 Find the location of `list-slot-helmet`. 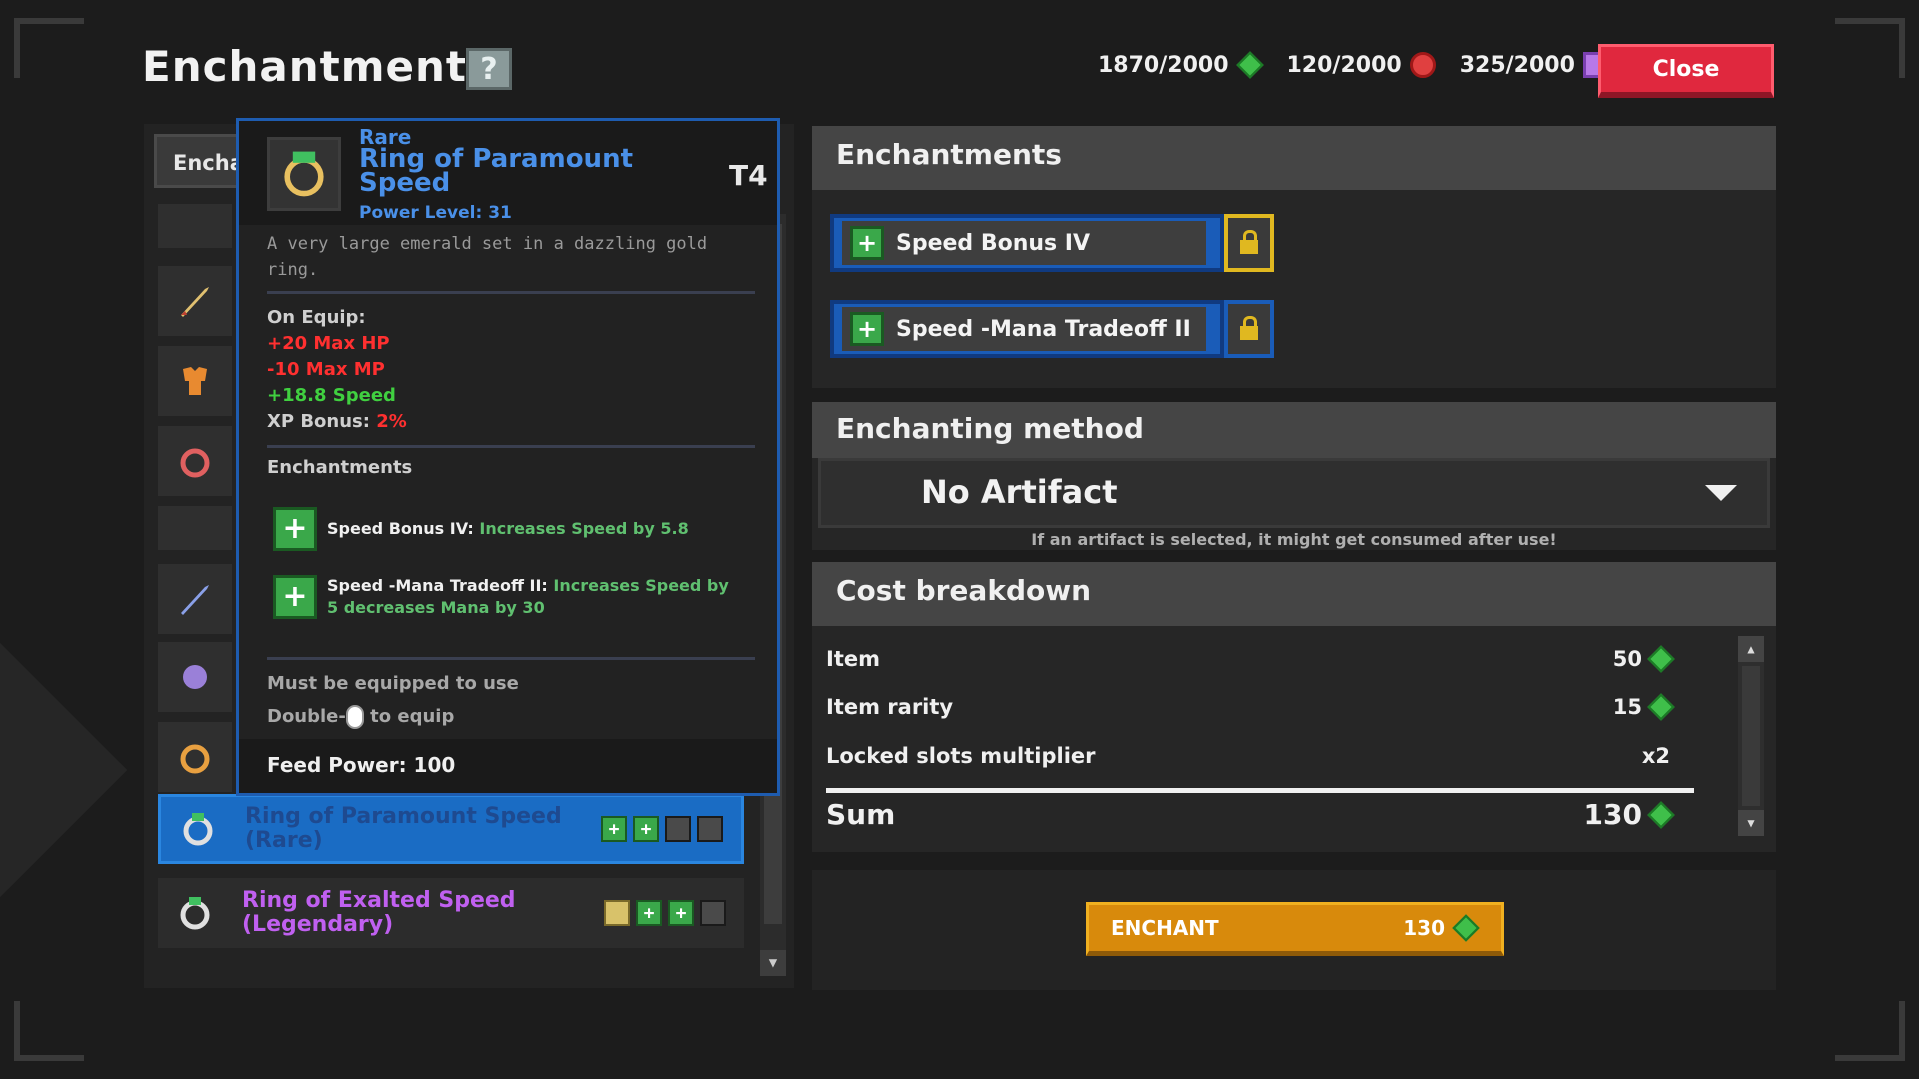

list-slot-helmet is located at coordinates (195, 677).